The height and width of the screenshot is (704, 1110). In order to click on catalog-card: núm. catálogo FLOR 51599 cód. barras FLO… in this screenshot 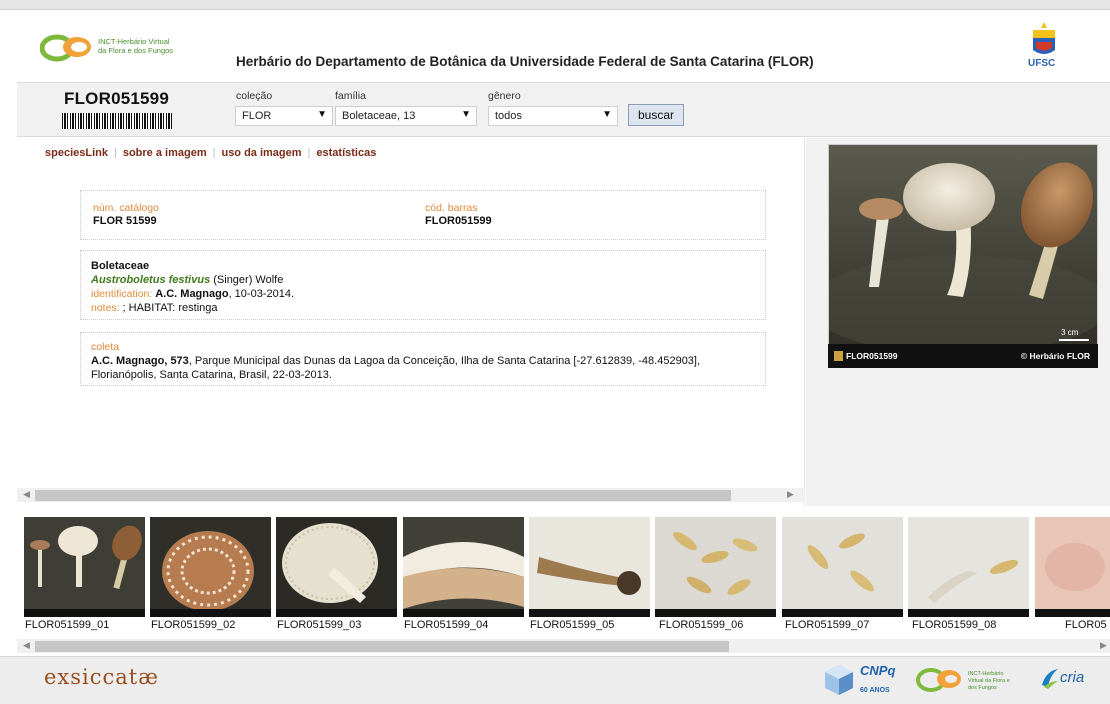, I will do `click(423, 215)`.